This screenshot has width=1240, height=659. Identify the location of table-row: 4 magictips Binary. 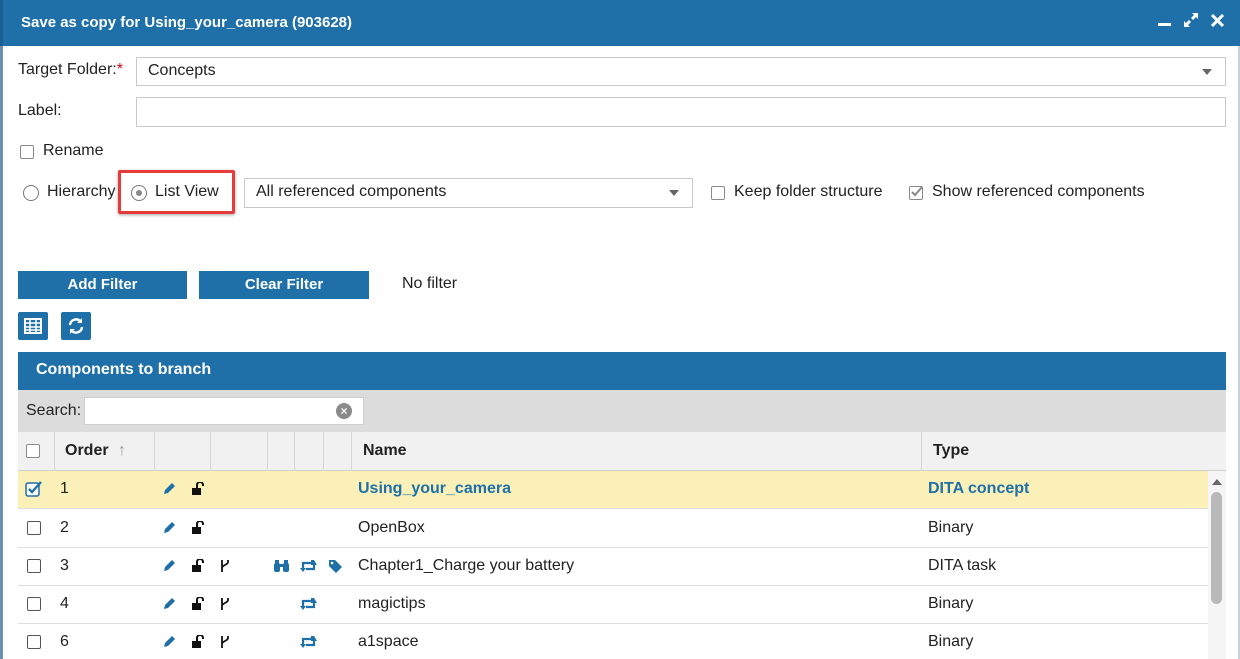
(613, 605).